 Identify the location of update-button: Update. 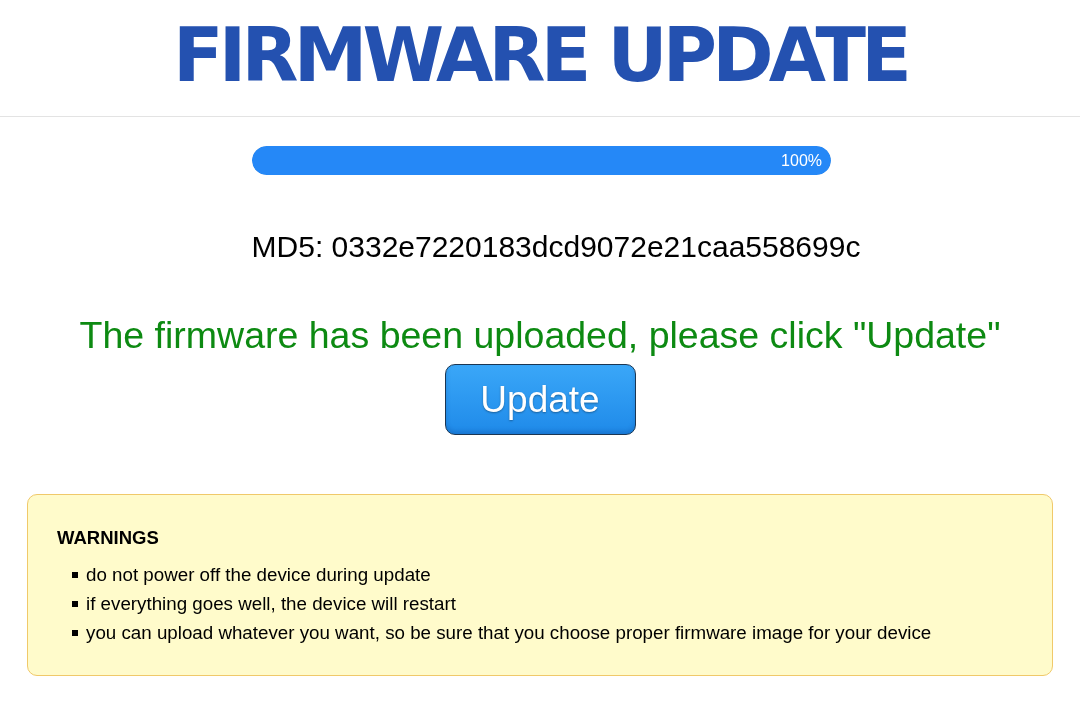
(540, 399).